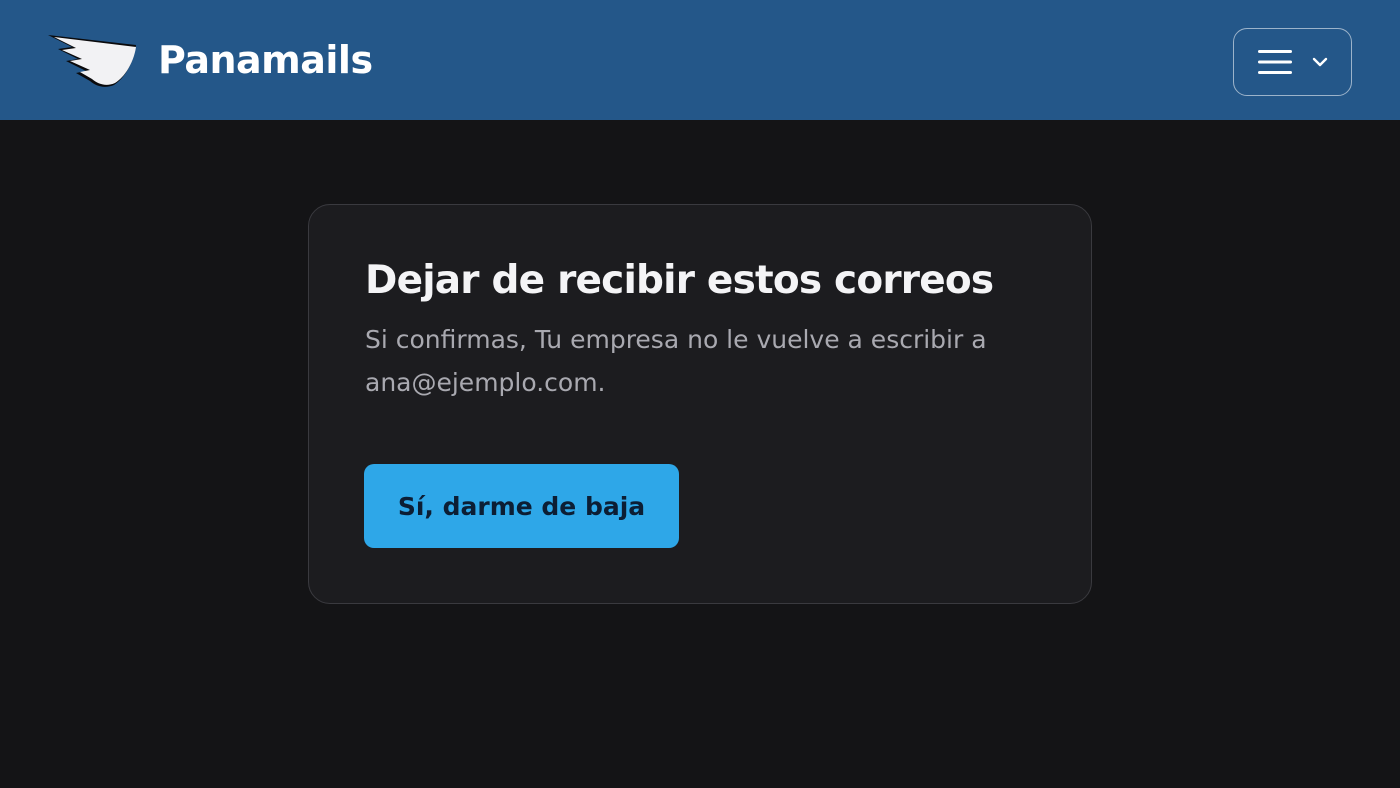 The image size is (1400, 788). I want to click on brand-logo-link: Panamails, so click(209, 60).